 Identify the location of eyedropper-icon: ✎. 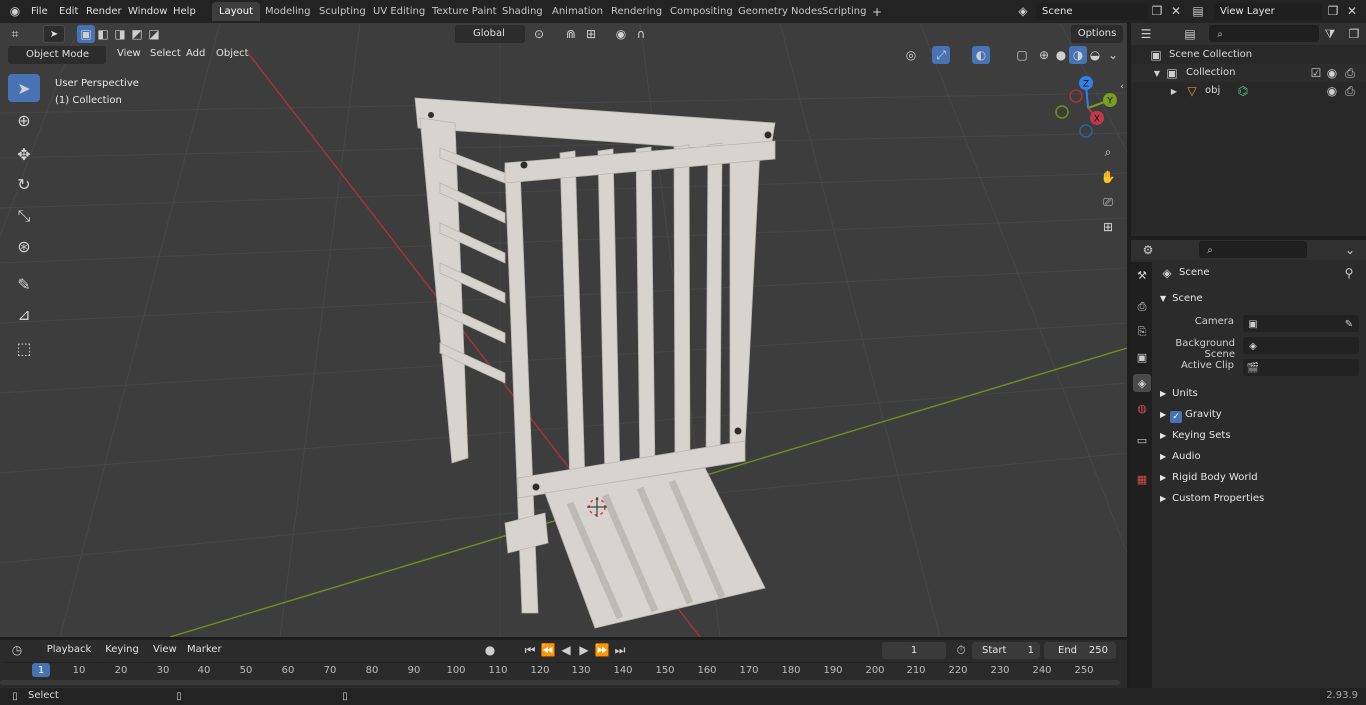
(1349, 324).